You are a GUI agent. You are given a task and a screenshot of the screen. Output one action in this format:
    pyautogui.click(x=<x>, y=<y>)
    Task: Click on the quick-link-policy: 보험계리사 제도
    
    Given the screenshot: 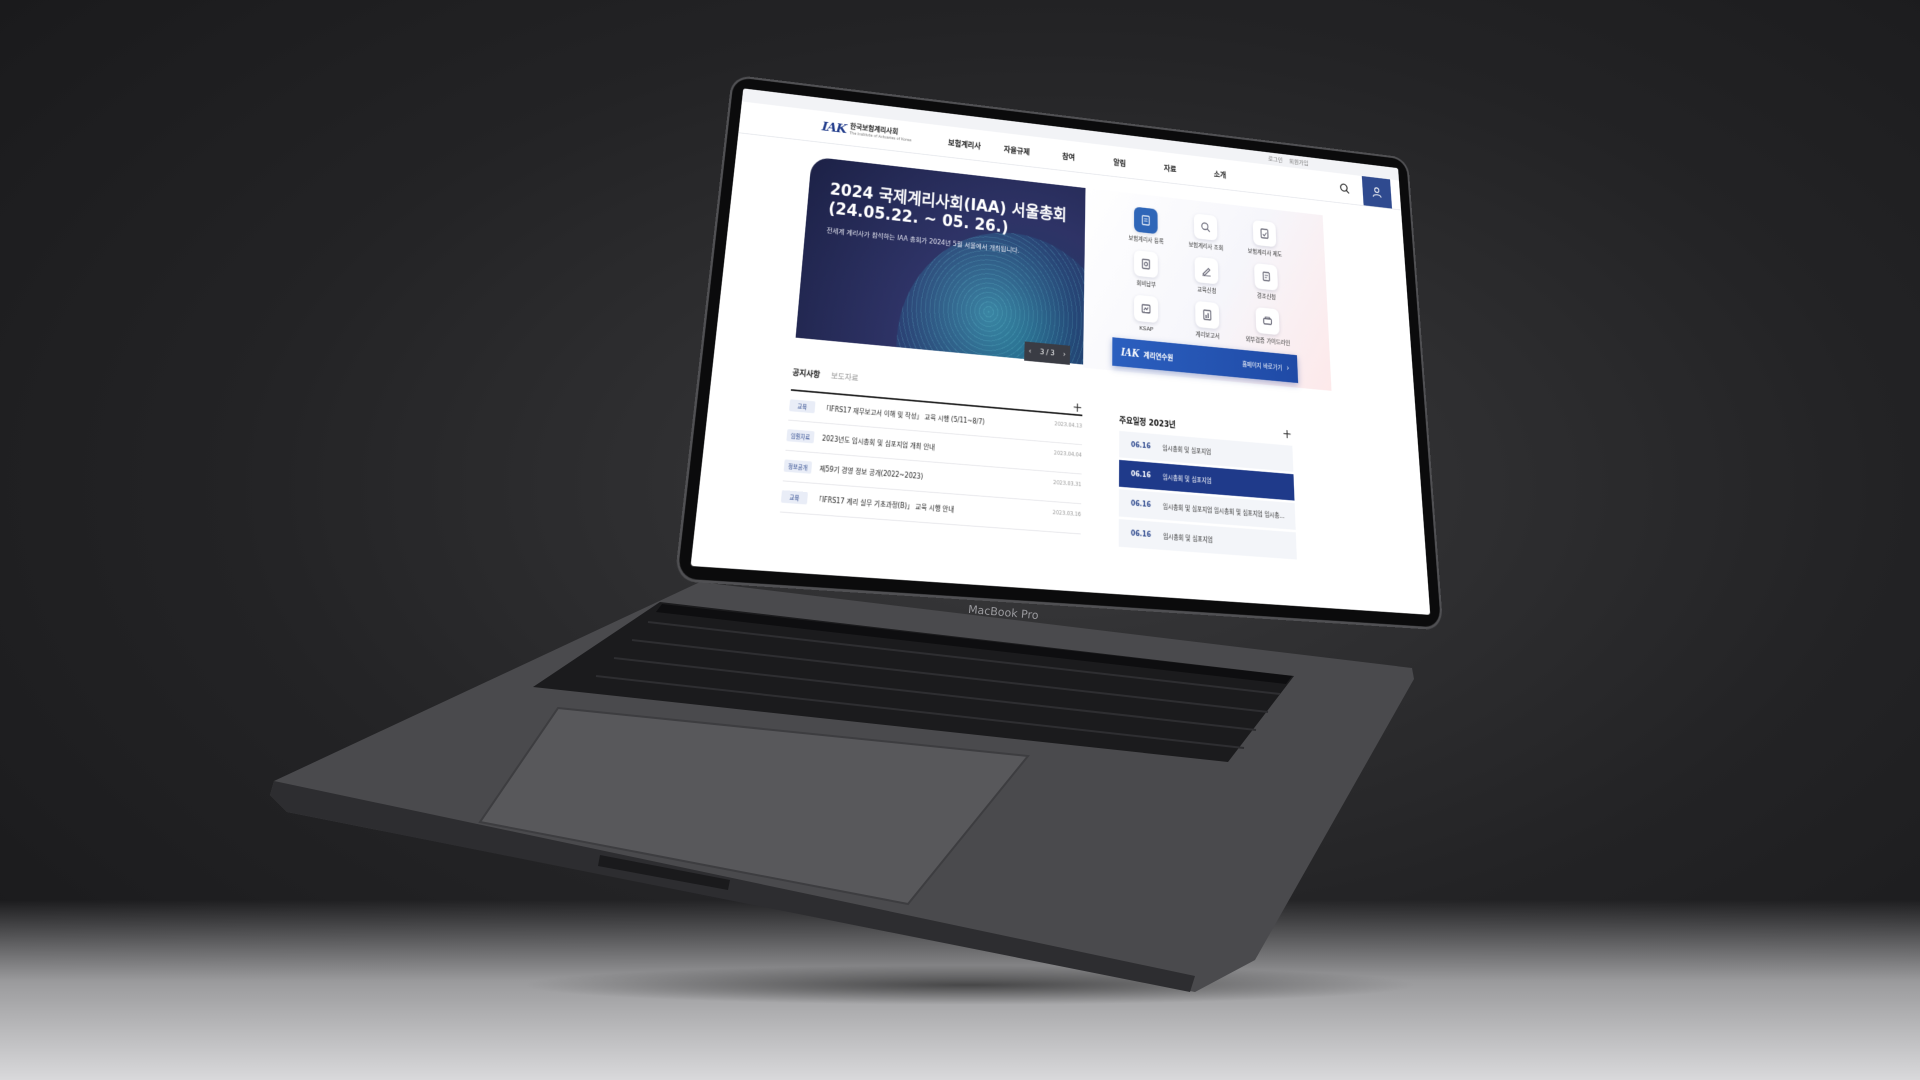 What is the action you would take?
    pyautogui.click(x=1265, y=239)
    